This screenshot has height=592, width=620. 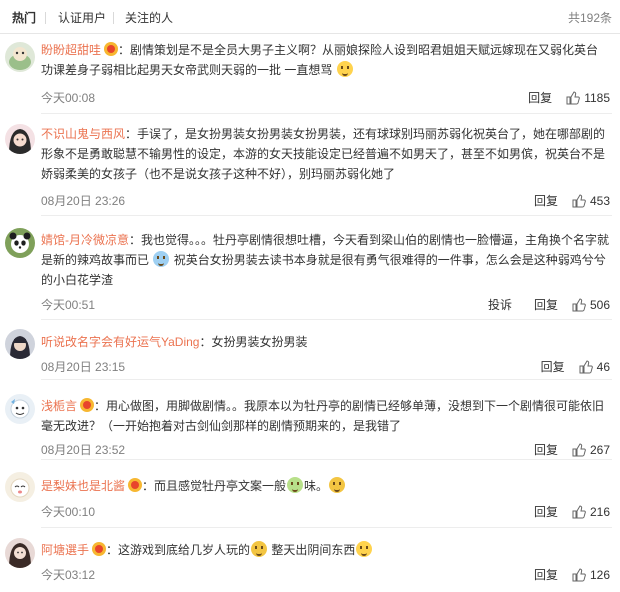 I want to click on comment-actions: 回复 46, so click(x=562, y=367).